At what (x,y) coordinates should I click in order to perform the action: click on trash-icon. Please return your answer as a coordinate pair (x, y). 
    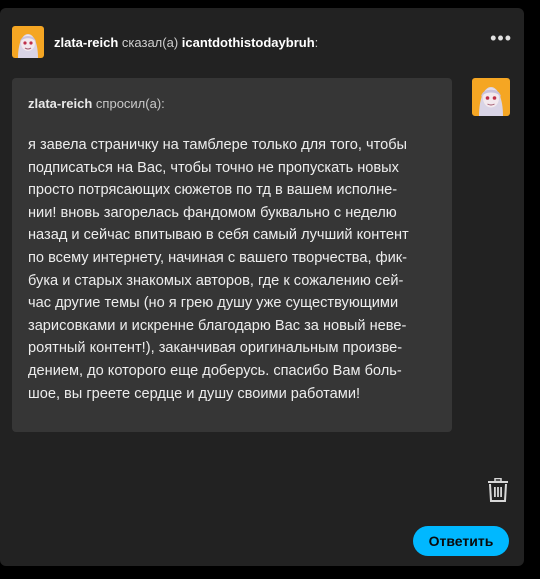
    Looking at the image, I should click on (498, 489).